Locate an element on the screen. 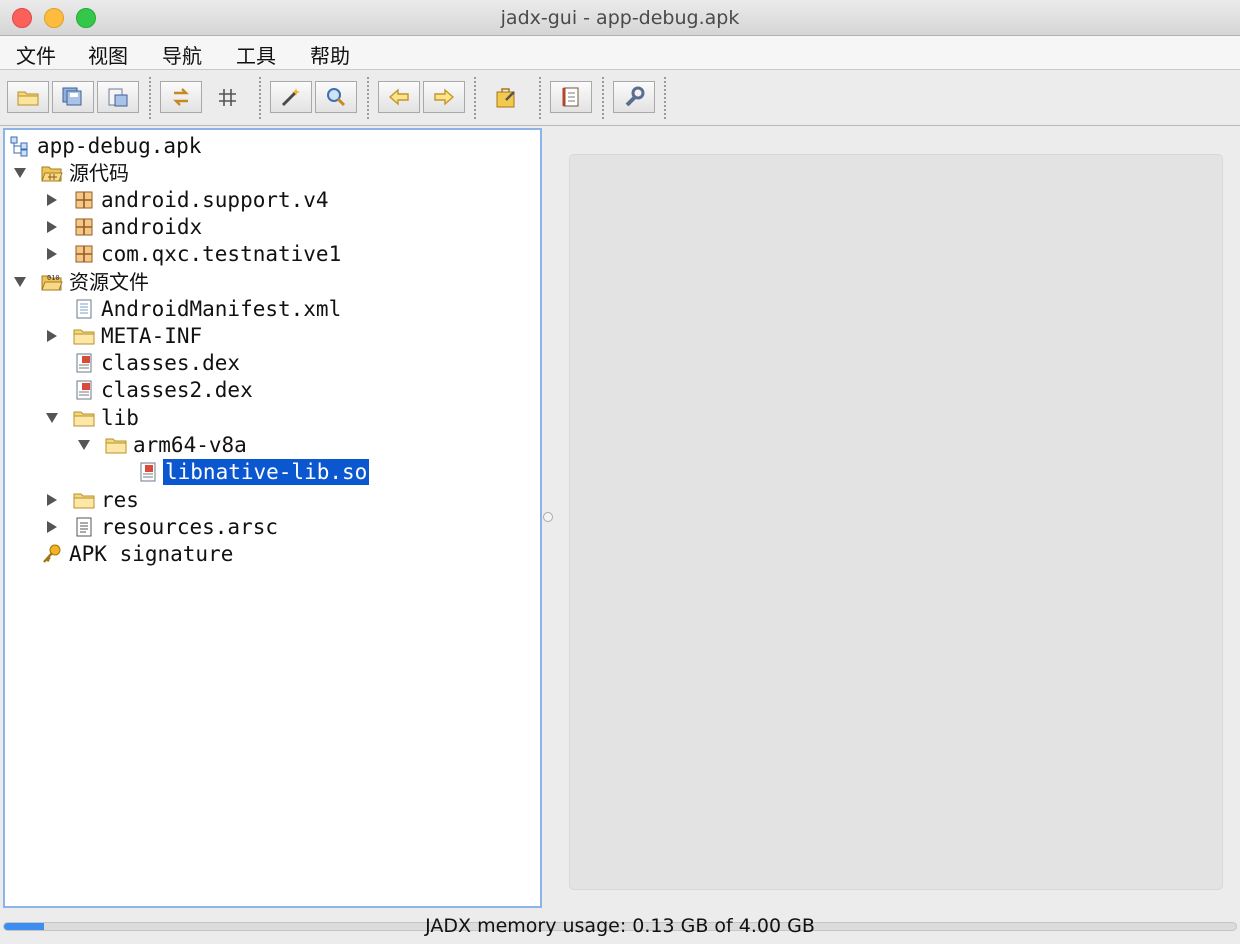 This screenshot has height=944, width=1240. save-all-button is located at coordinates (73, 97).